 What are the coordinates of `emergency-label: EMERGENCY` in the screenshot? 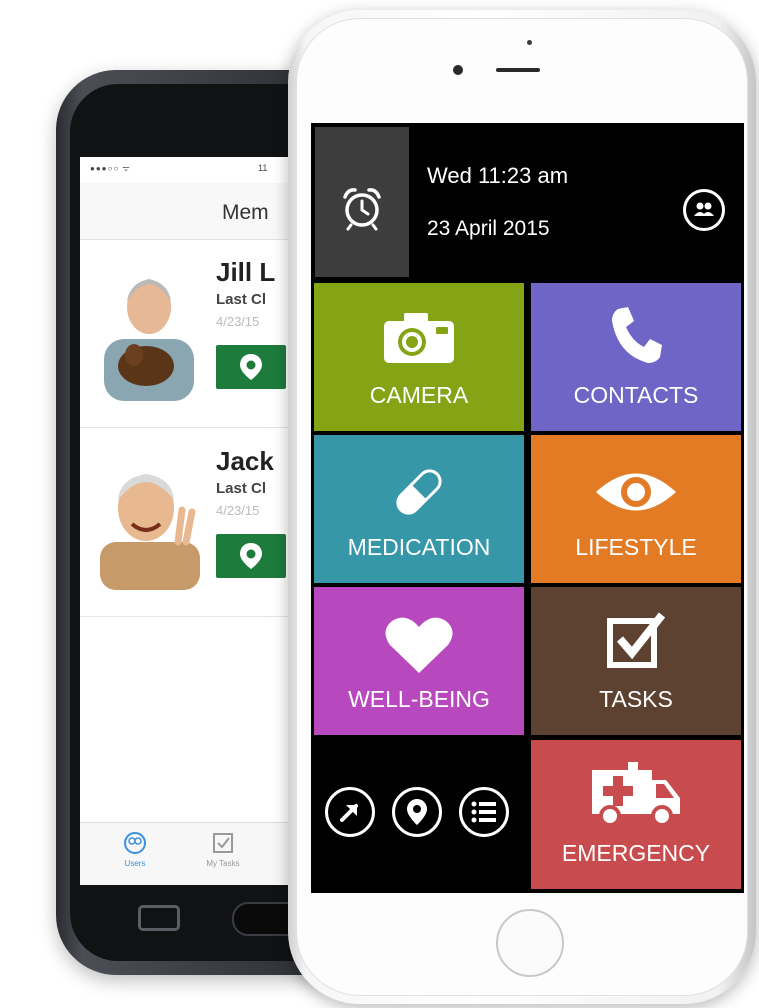 It's located at (636, 853).